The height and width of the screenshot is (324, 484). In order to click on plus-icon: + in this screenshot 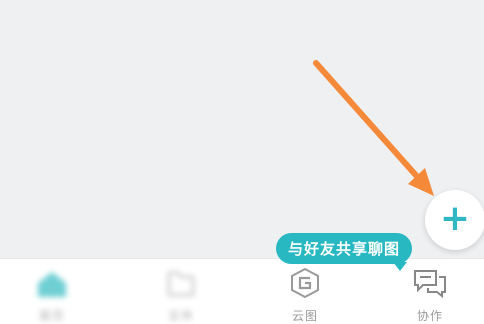, I will do `click(455, 218)`.